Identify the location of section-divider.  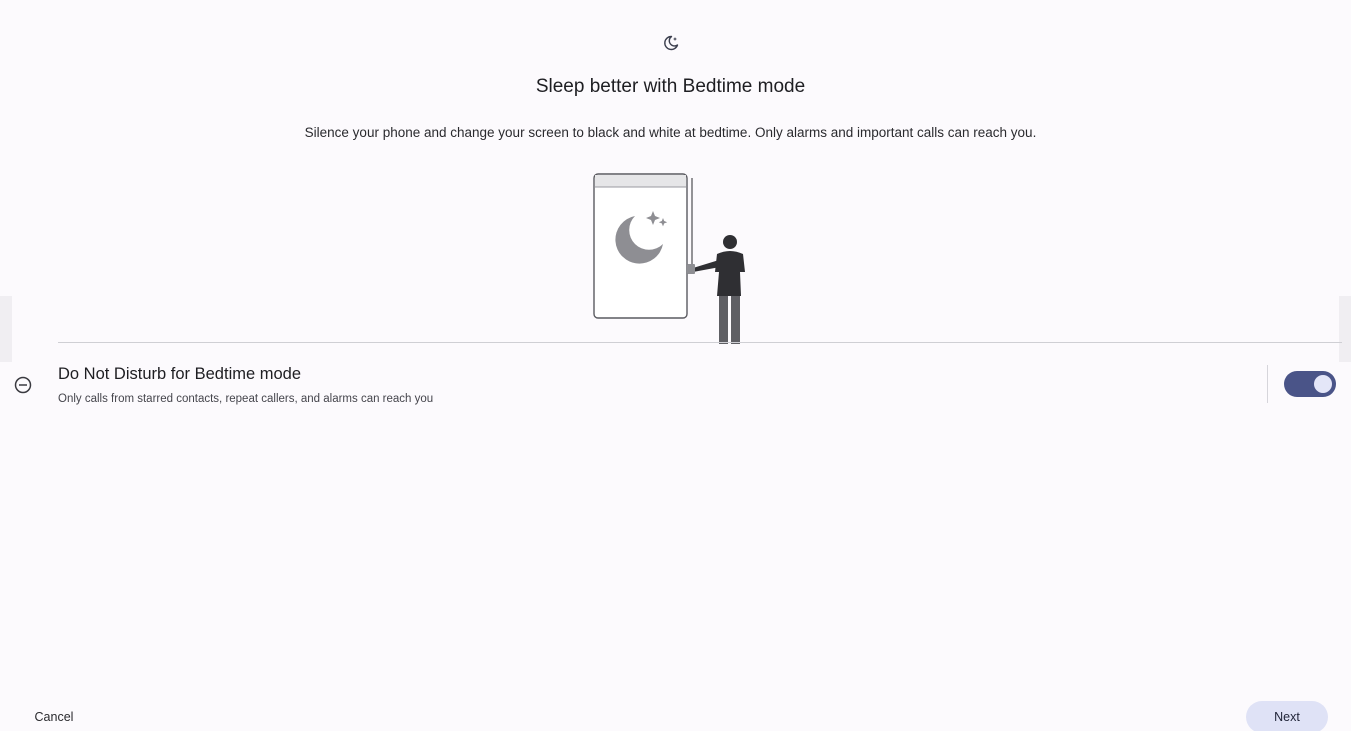
(700, 342).